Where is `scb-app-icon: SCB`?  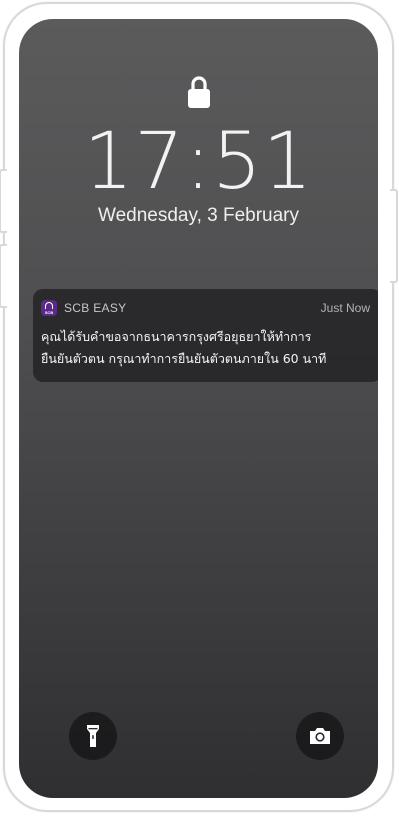
scb-app-icon: SCB is located at coordinates (49, 308).